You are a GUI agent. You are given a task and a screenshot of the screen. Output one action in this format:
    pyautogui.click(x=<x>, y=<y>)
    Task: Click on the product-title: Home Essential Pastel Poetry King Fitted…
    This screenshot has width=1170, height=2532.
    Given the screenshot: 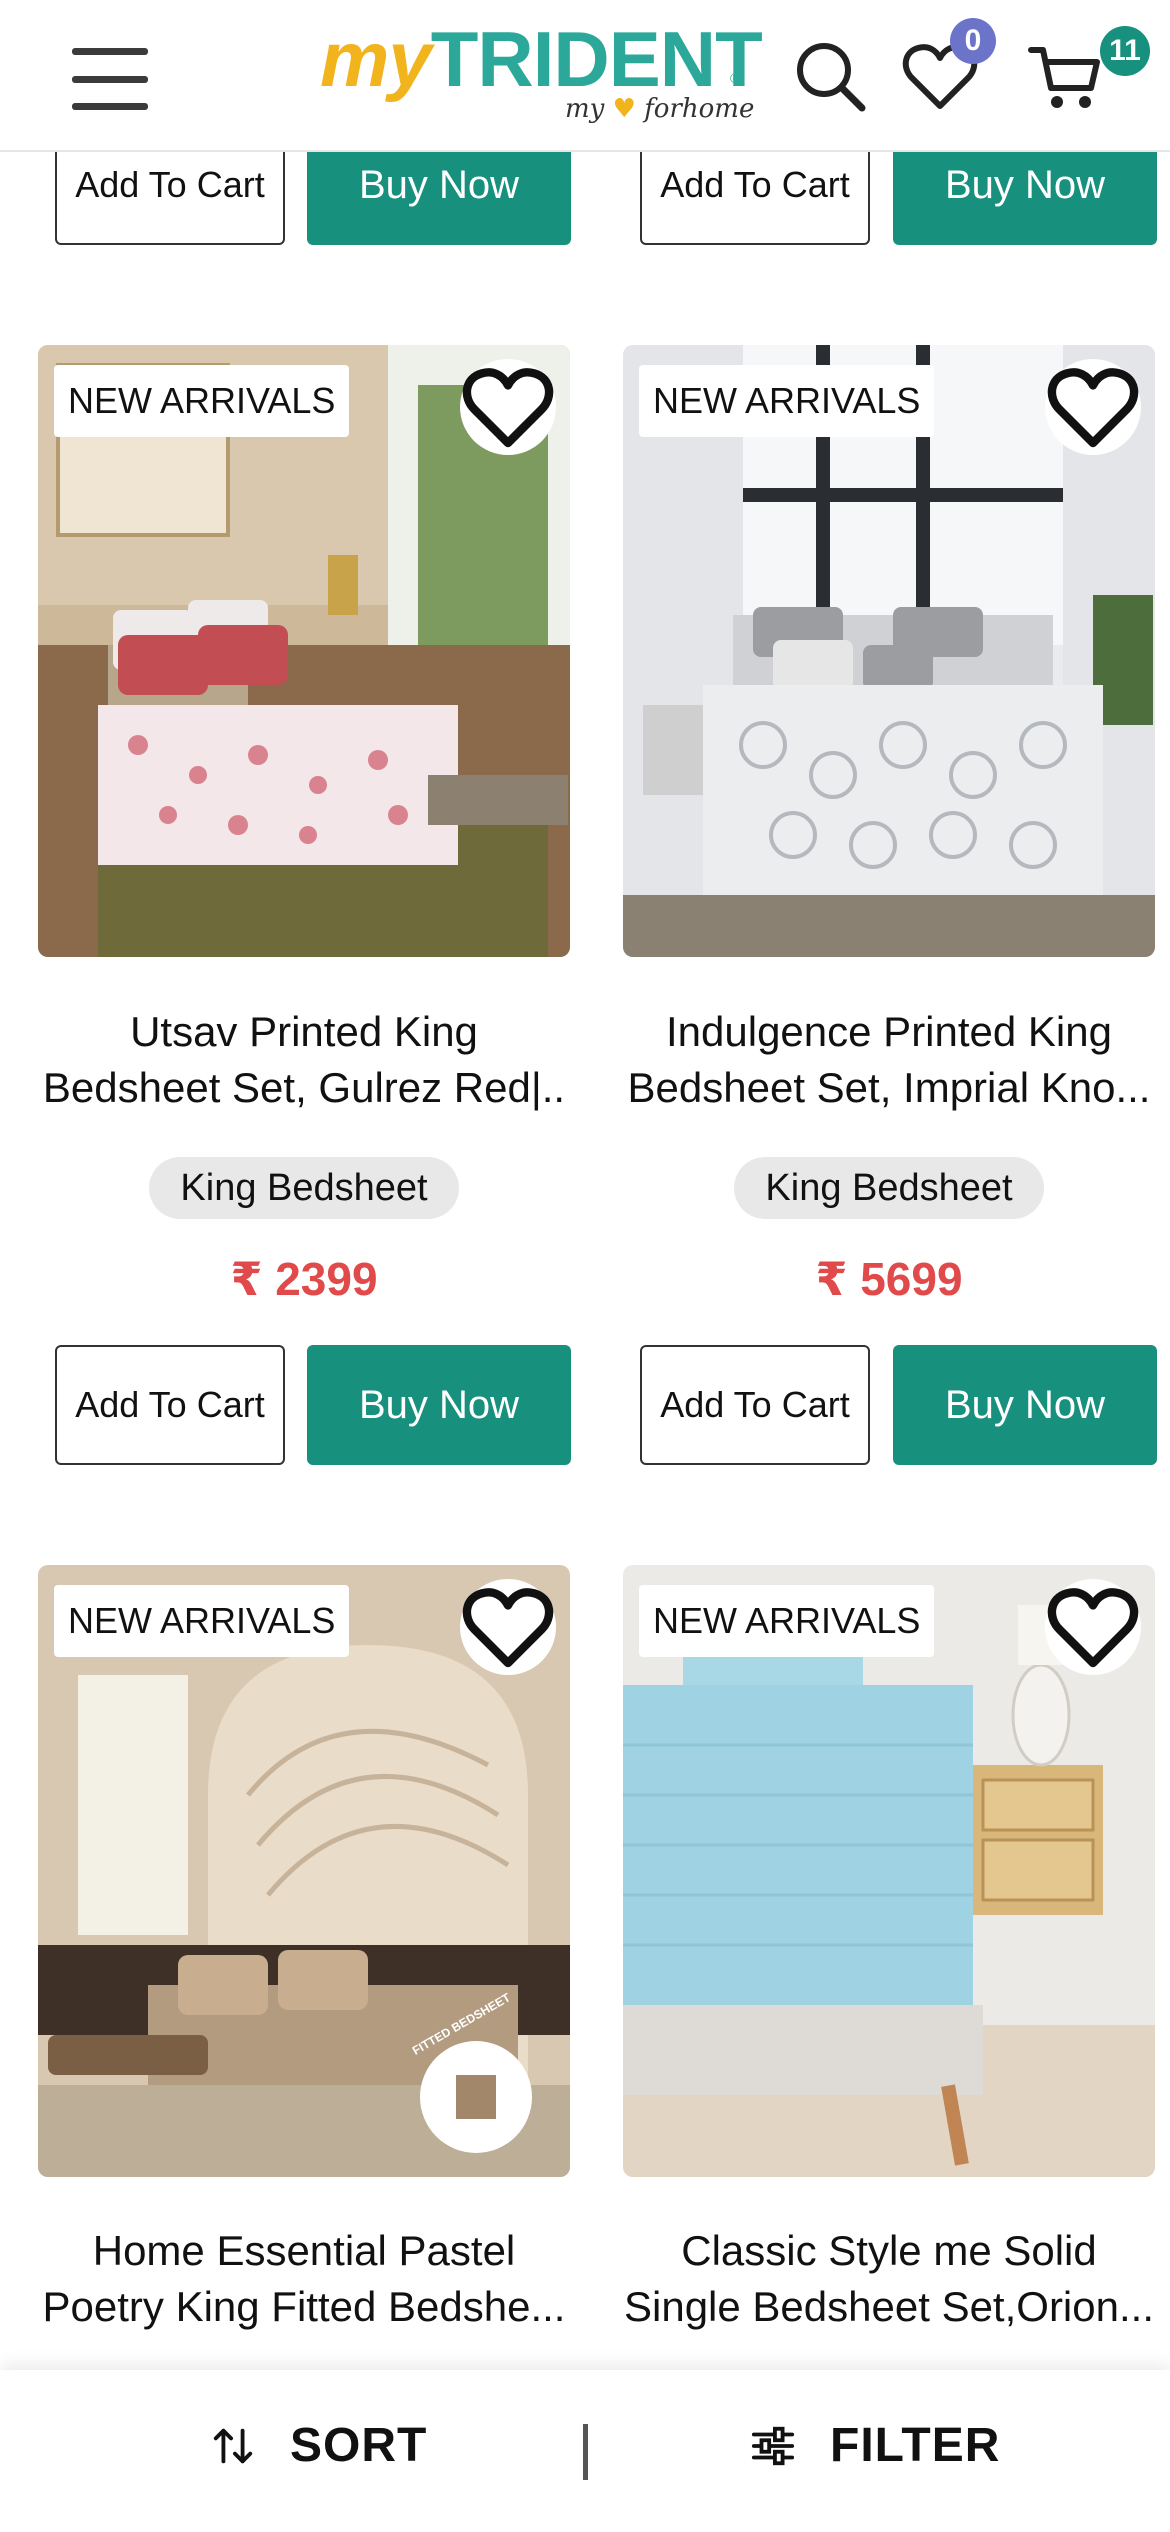 What is the action you would take?
    pyautogui.click(x=304, y=2279)
    